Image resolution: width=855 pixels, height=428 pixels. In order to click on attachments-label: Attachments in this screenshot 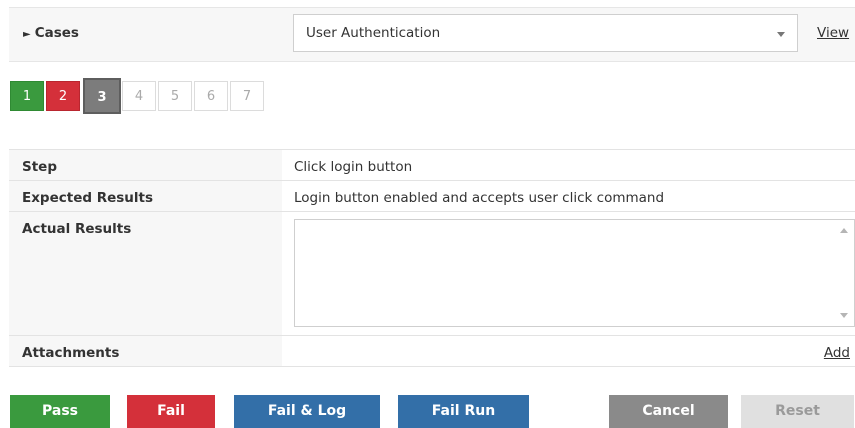, I will do `click(145, 351)`.